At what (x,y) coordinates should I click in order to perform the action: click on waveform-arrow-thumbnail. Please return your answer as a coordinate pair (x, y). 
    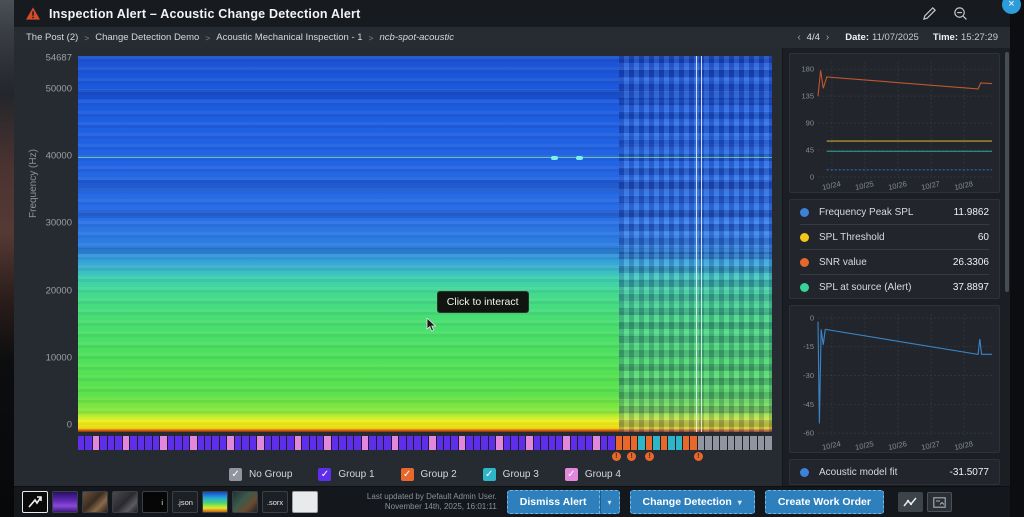
    Looking at the image, I should click on (35, 502).